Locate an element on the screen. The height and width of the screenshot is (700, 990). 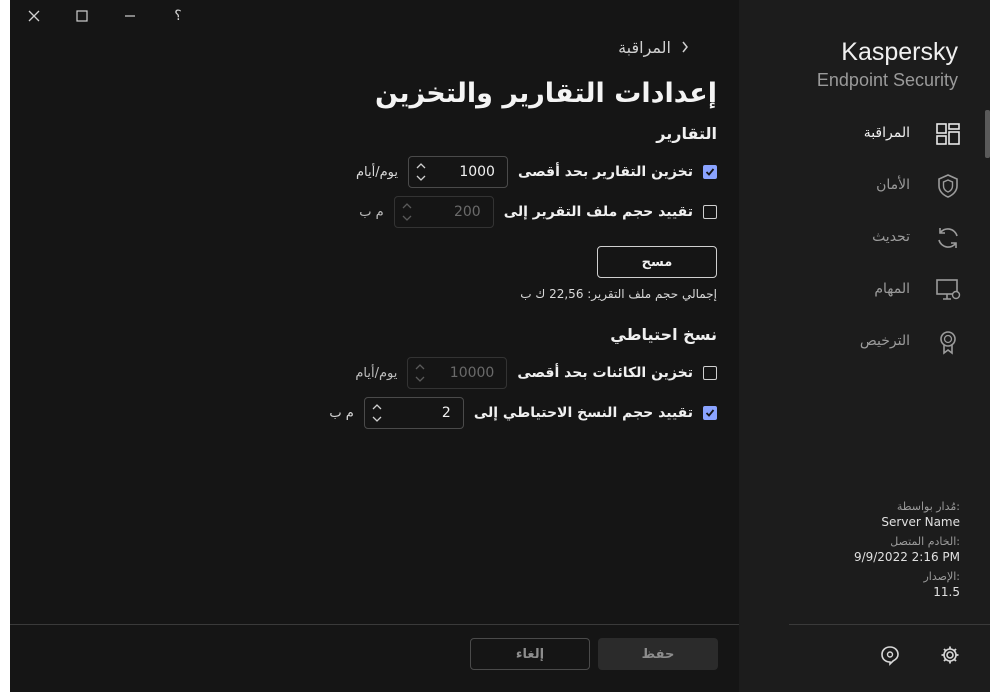
close-icon is located at coordinates (34, 16).